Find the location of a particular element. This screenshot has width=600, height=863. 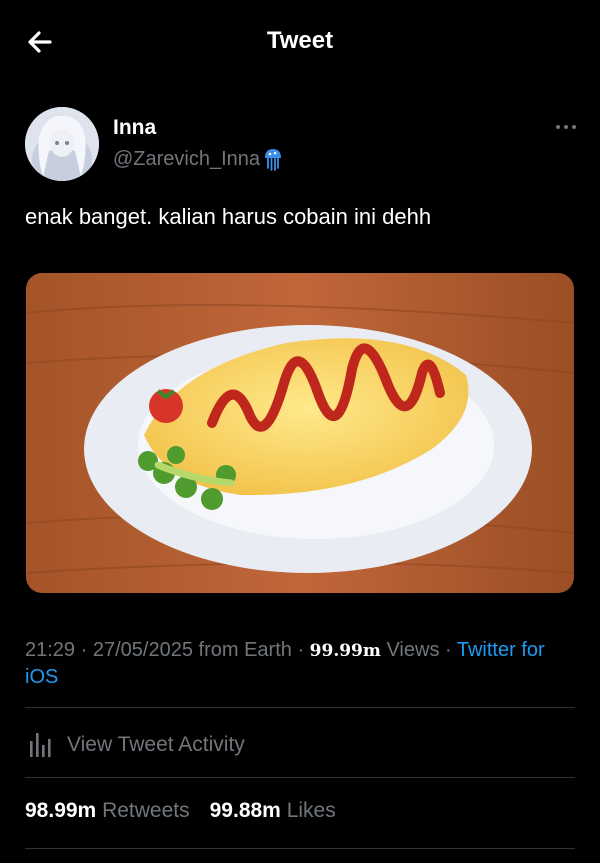

tweet-location: from Earth is located at coordinates (245, 650).